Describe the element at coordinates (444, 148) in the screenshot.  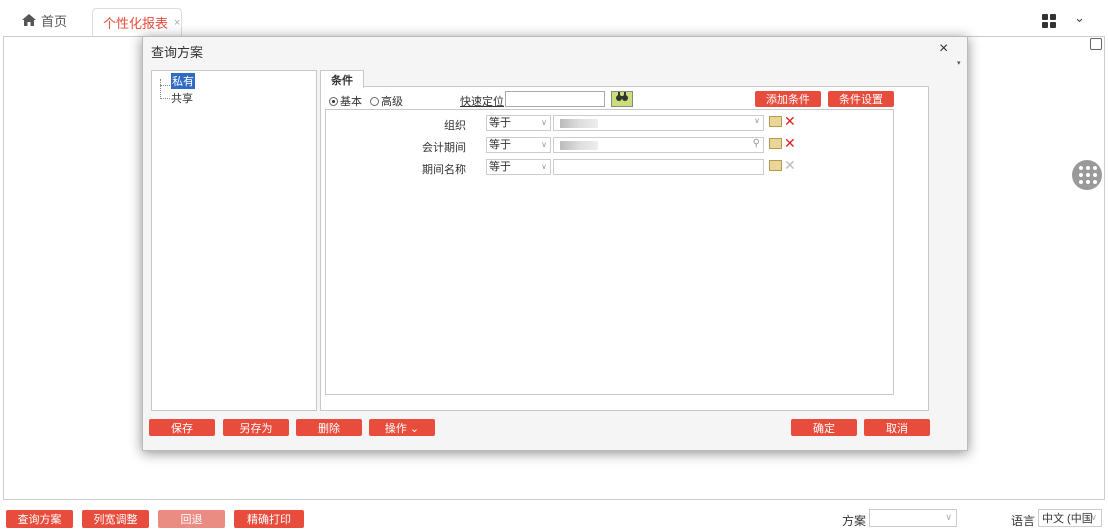
I see `condition-label: 会计期间` at that location.